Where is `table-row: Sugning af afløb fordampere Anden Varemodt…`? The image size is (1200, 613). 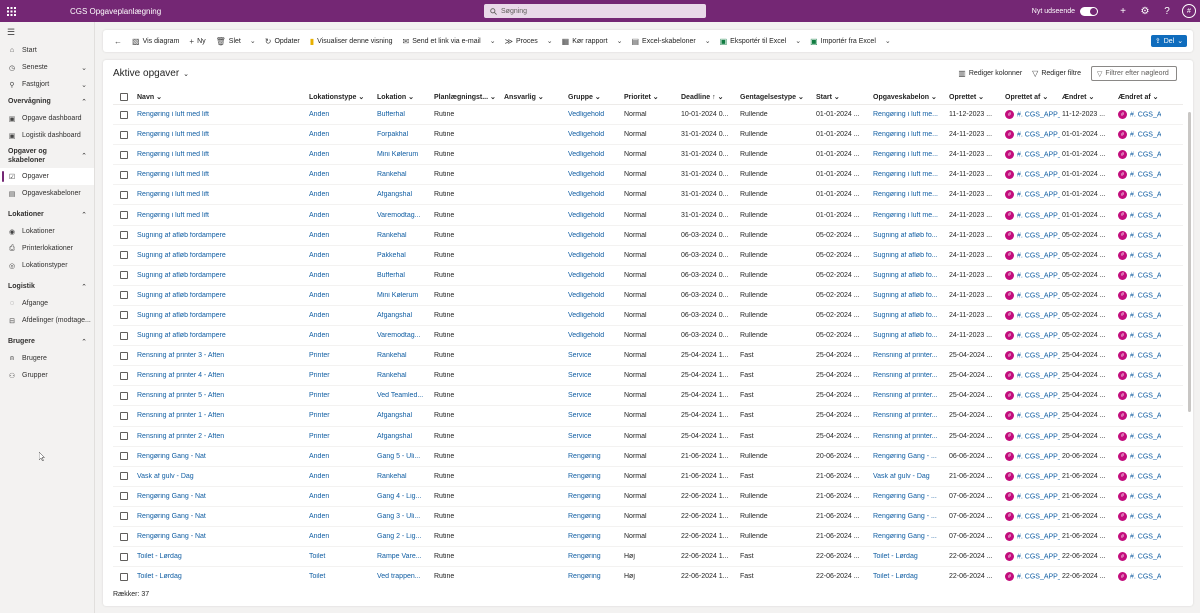 table-row: Sugning af afløb fordampere Anden Varemodt… is located at coordinates (648, 336).